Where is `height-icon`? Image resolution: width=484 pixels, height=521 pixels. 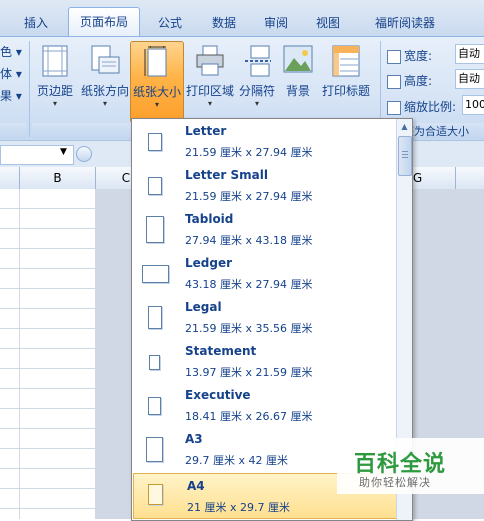 height-icon is located at coordinates (394, 81).